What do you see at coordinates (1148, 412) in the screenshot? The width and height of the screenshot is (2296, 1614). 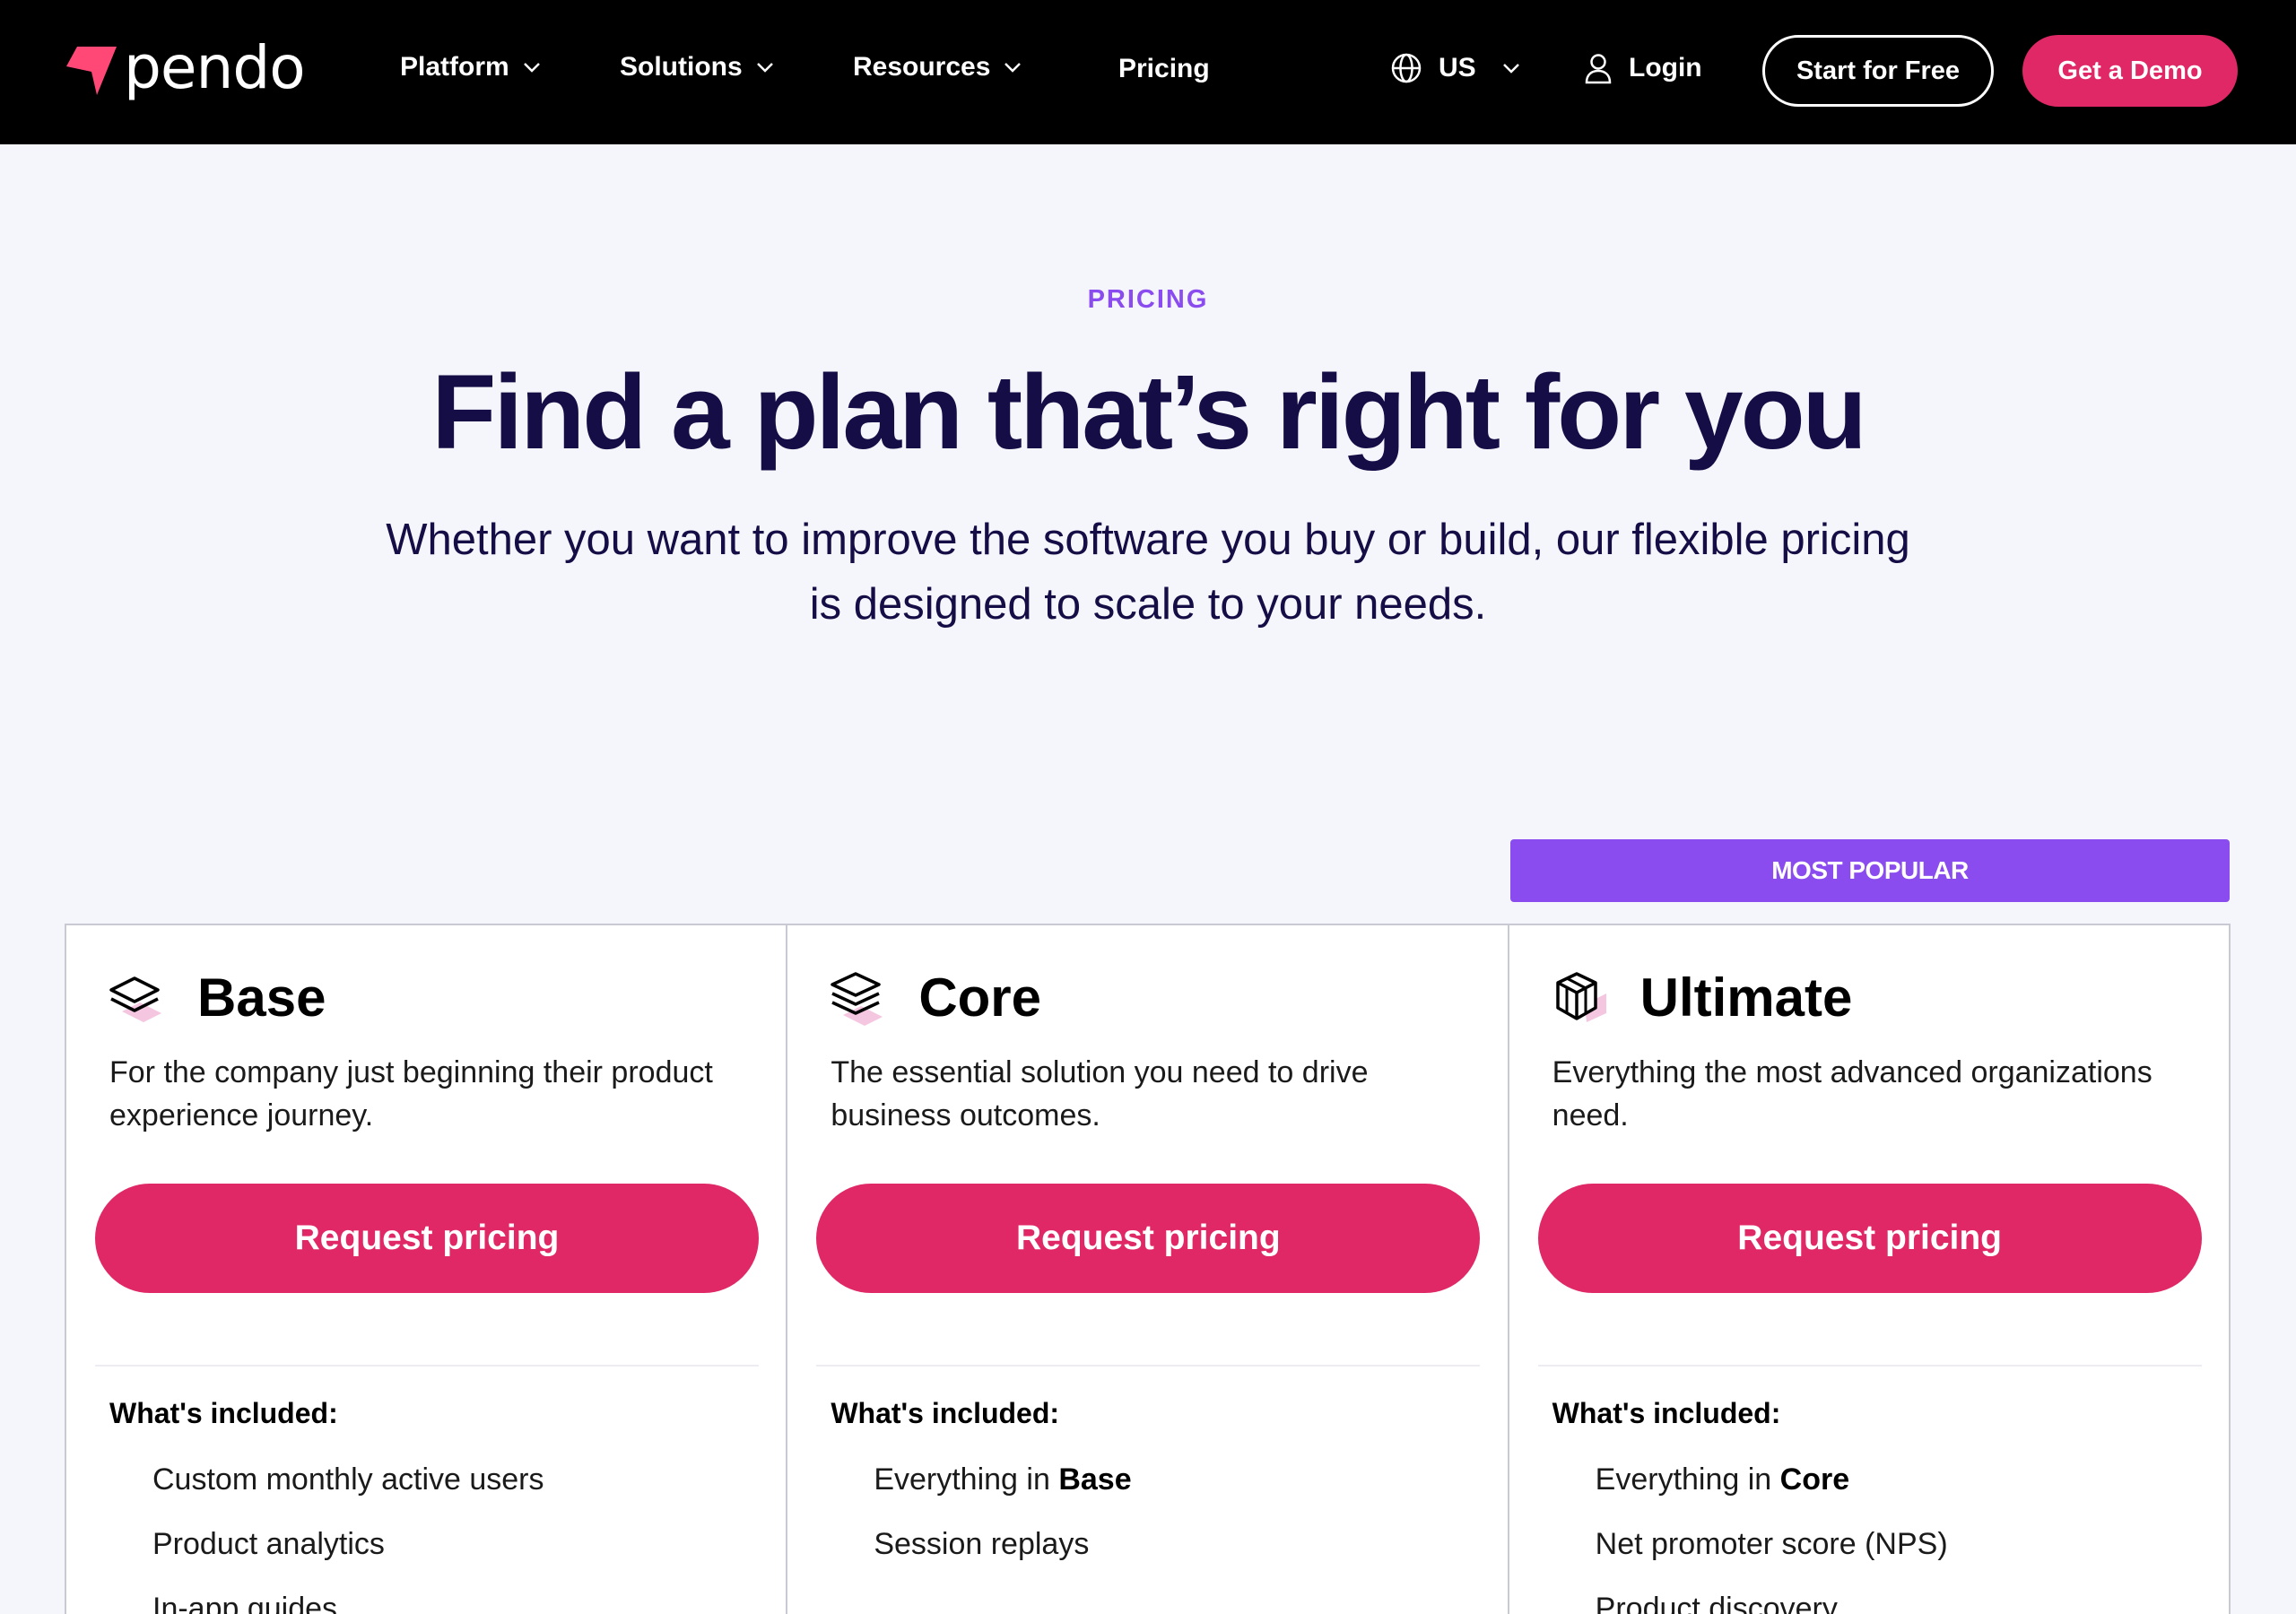 I see `page-title: Find a plan that’s right for you` at bounding box center [1148, 412].